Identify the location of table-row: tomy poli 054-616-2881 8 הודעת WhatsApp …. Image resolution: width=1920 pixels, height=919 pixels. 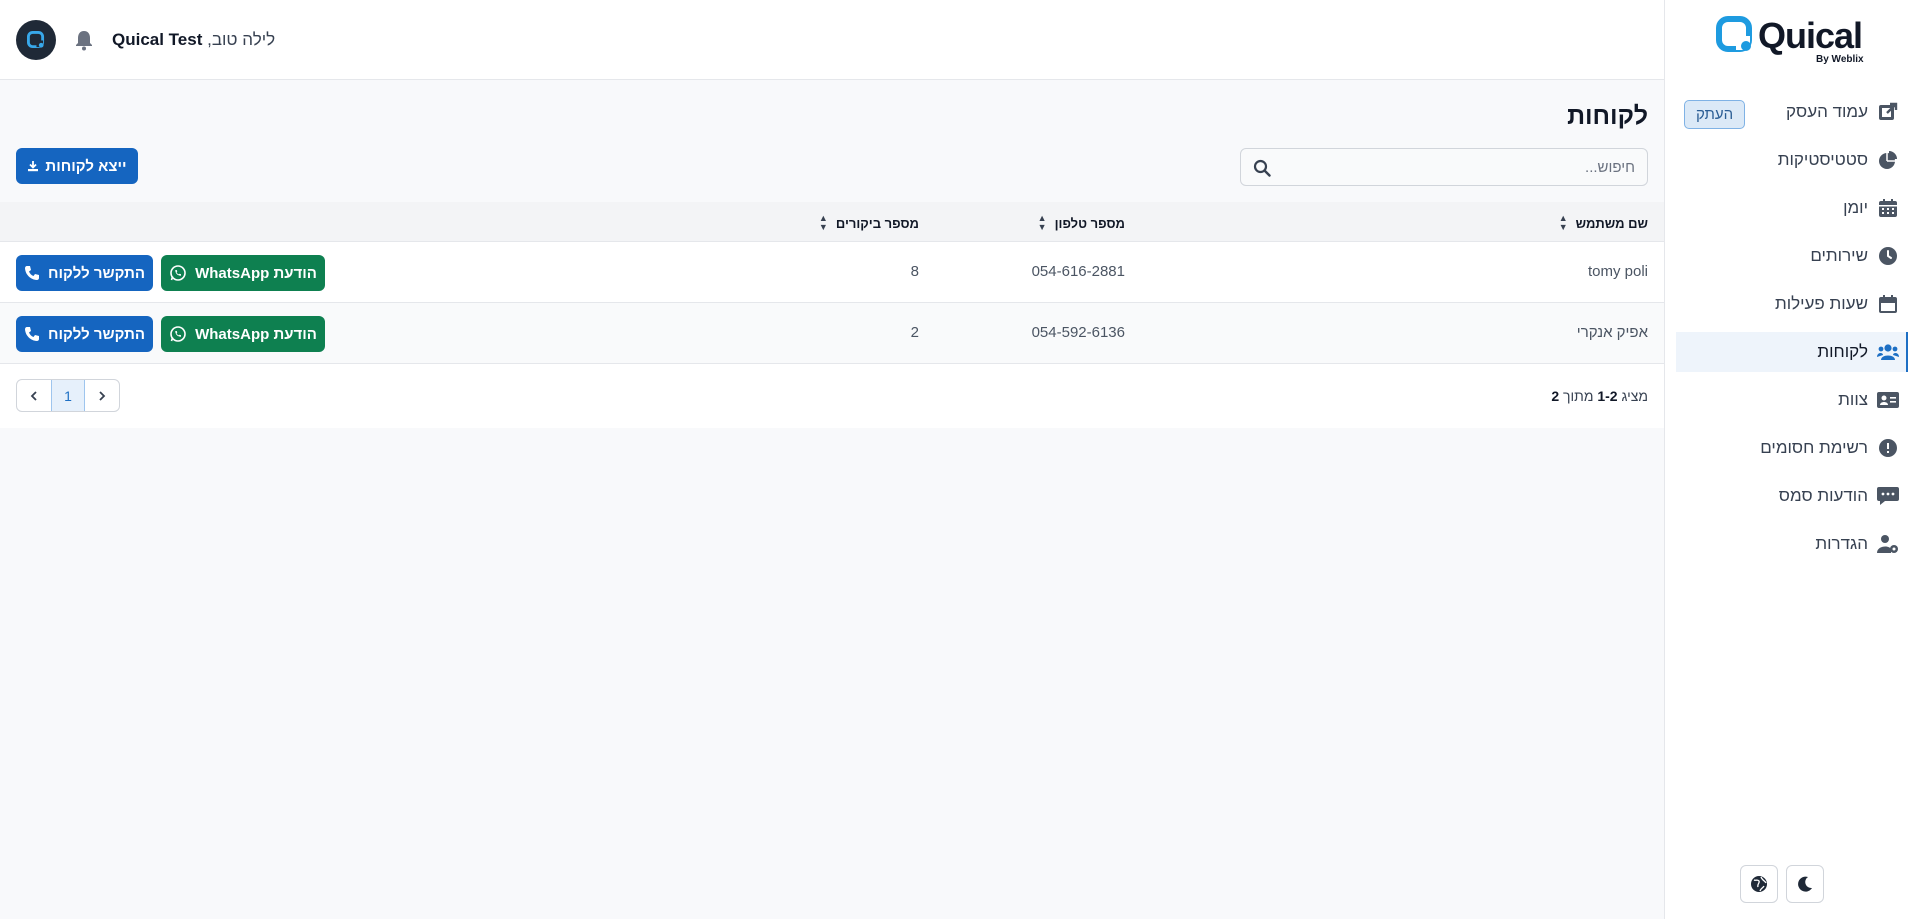
(832, 272).